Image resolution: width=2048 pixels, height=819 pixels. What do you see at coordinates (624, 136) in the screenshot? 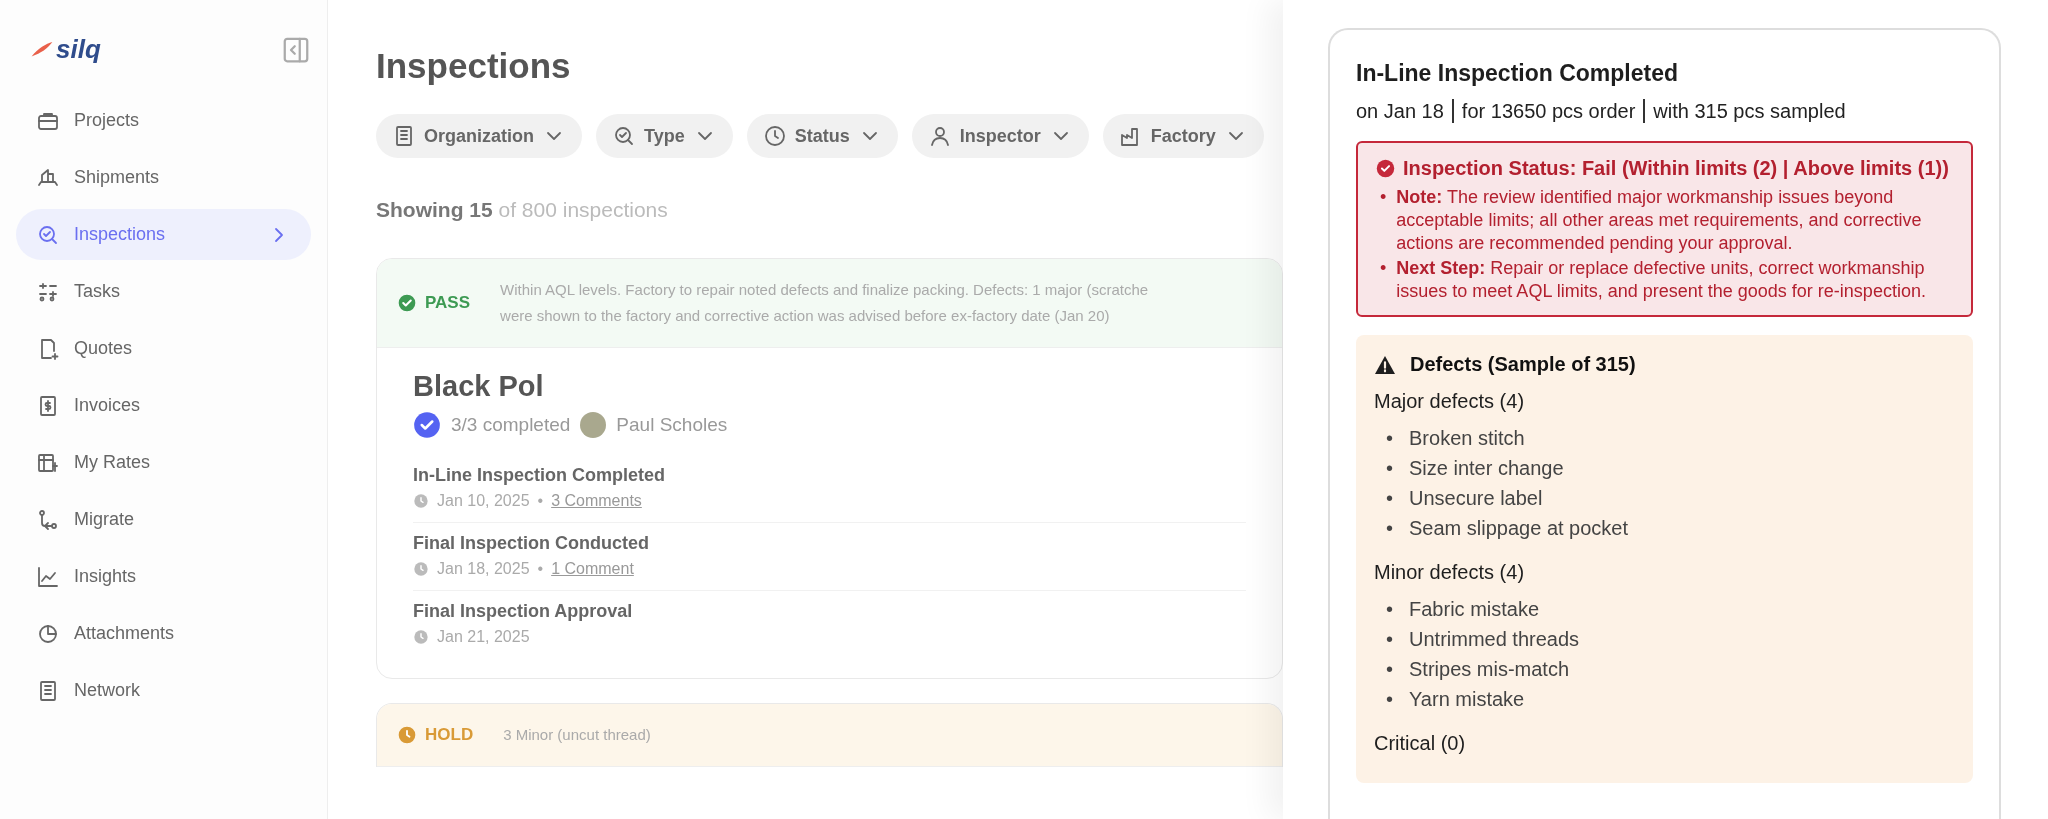
I see `search-check-icon` at bounding box center [624, 136].